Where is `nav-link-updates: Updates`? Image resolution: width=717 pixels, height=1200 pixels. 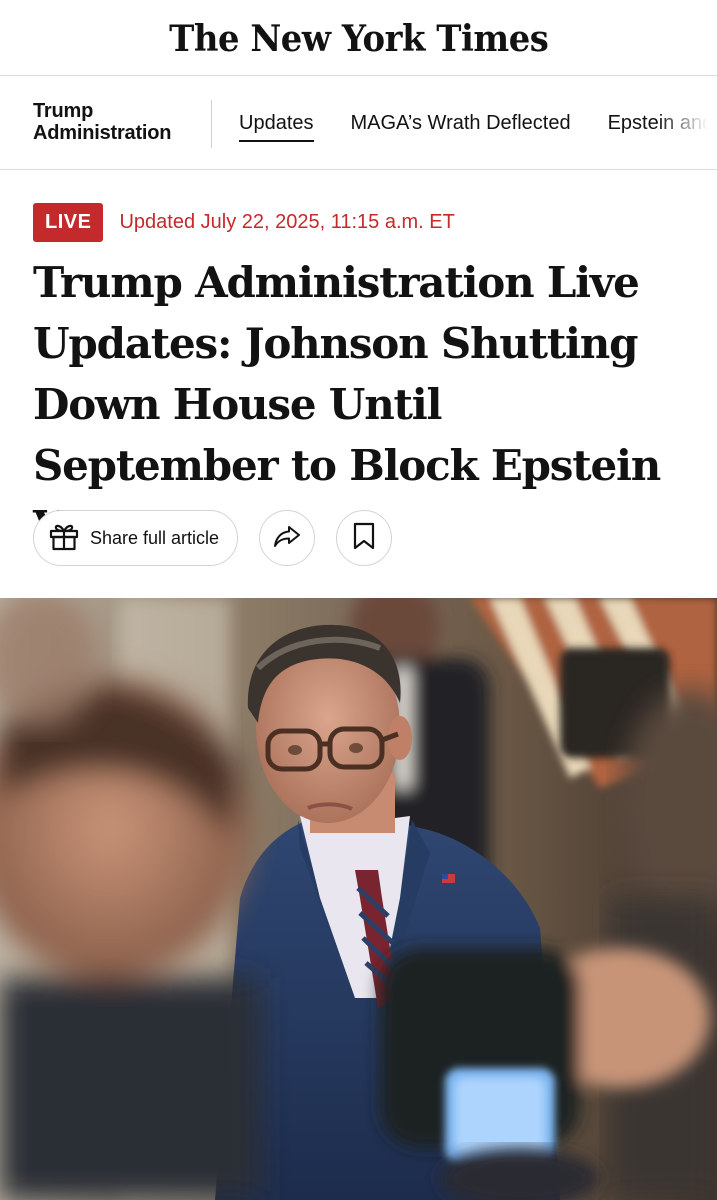
nav-link-updates: Updates is located at coordinates (276, 127).